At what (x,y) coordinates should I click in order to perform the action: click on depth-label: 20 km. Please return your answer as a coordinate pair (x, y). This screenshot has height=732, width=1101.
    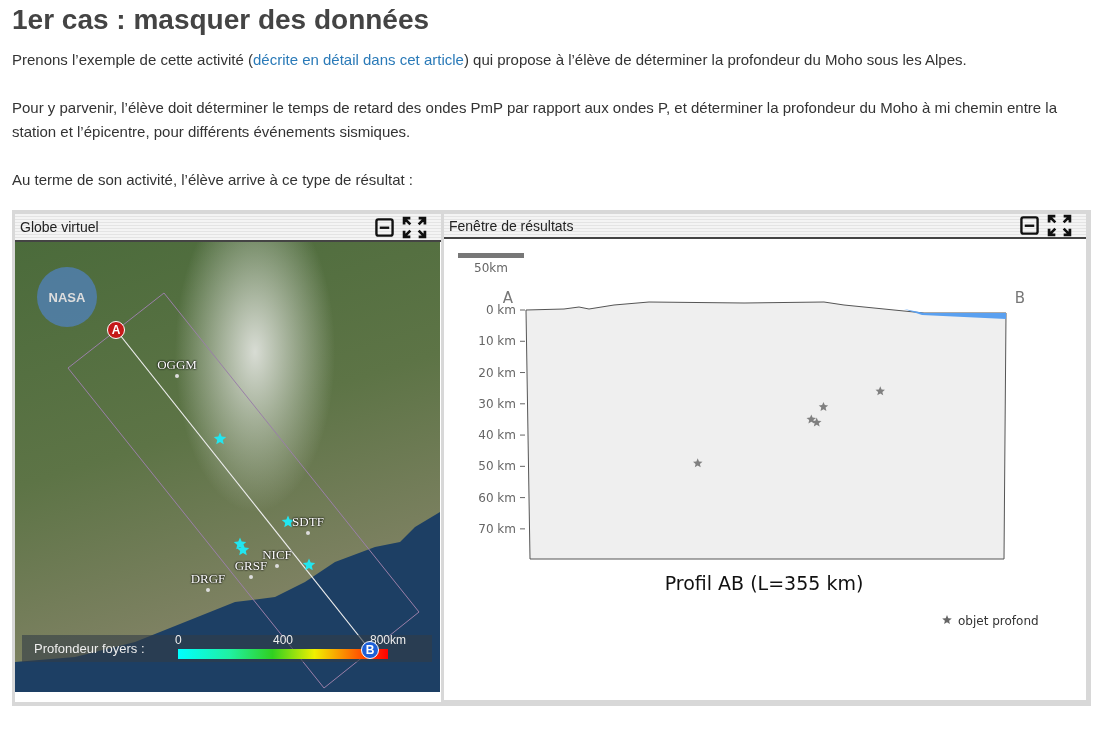
    Looking at the image, I should click on (497, 372).